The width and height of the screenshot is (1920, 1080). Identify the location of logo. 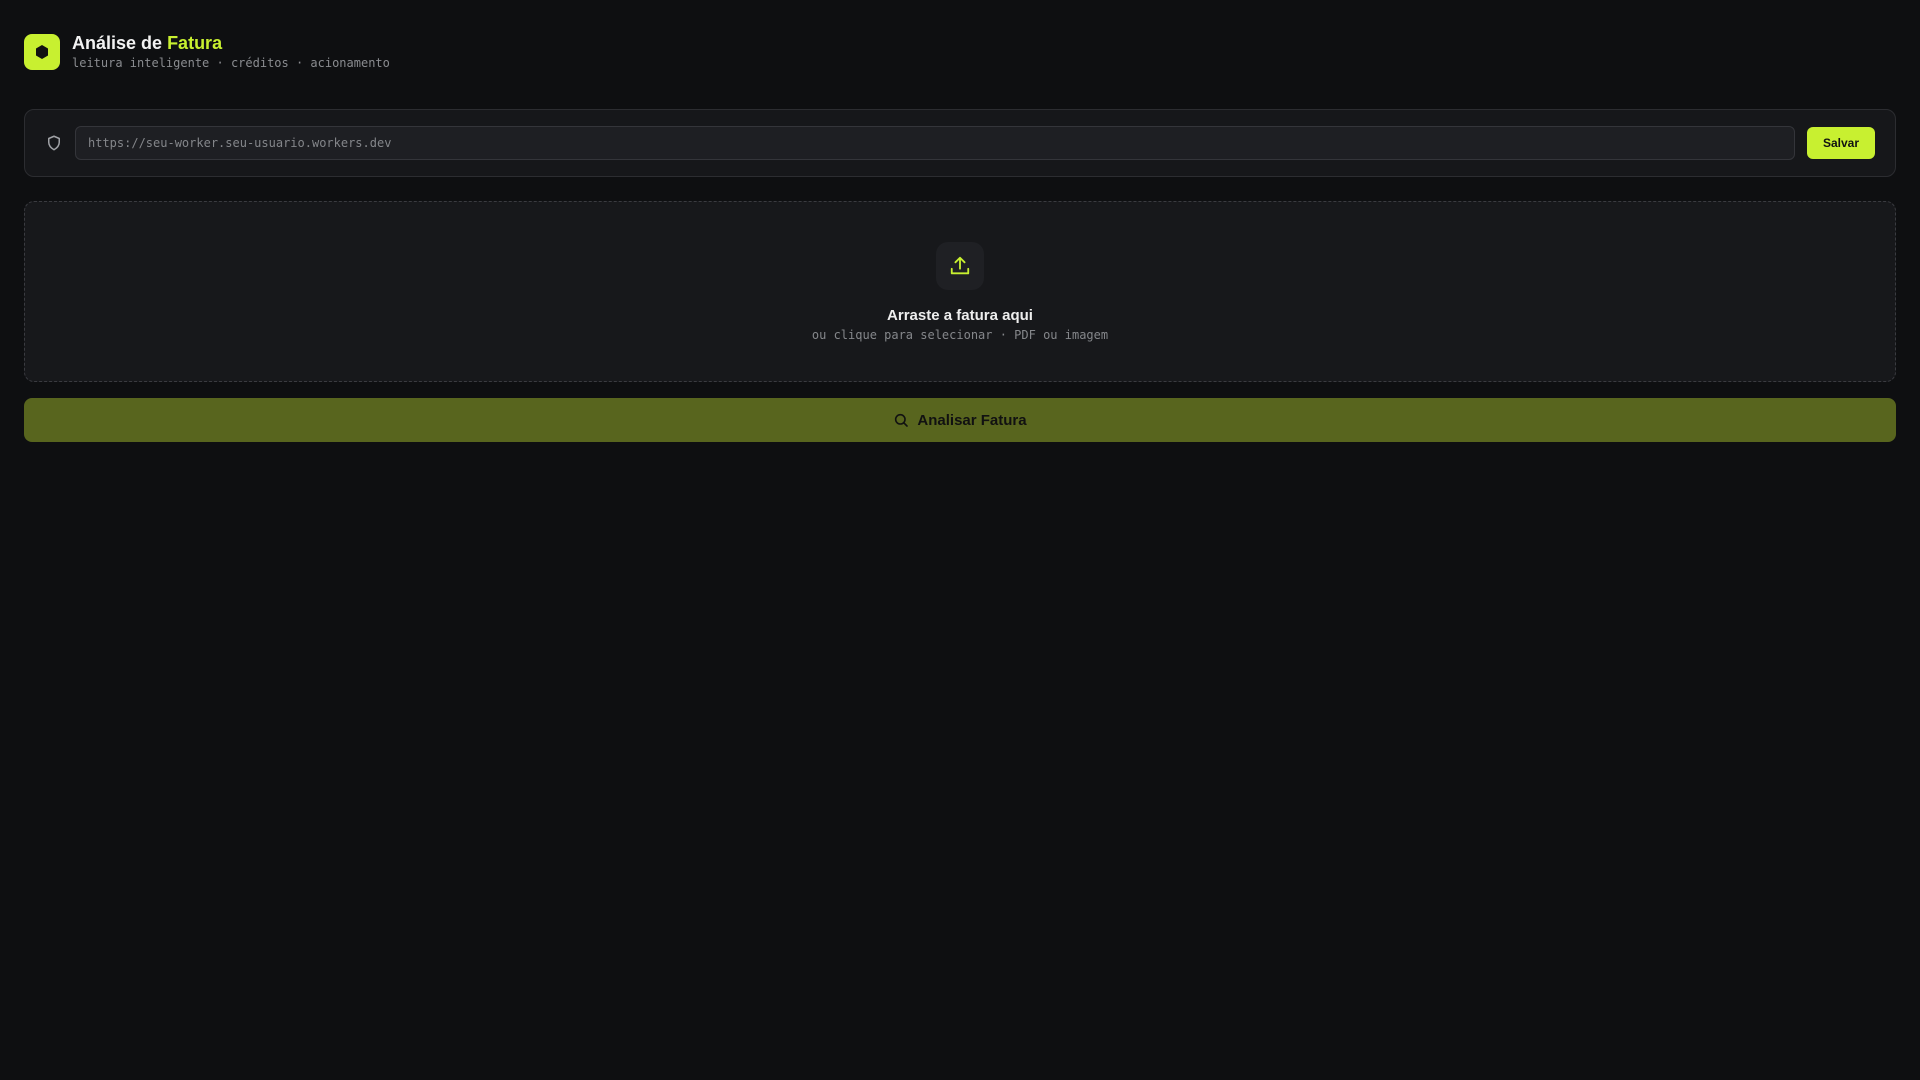
(42, 51).